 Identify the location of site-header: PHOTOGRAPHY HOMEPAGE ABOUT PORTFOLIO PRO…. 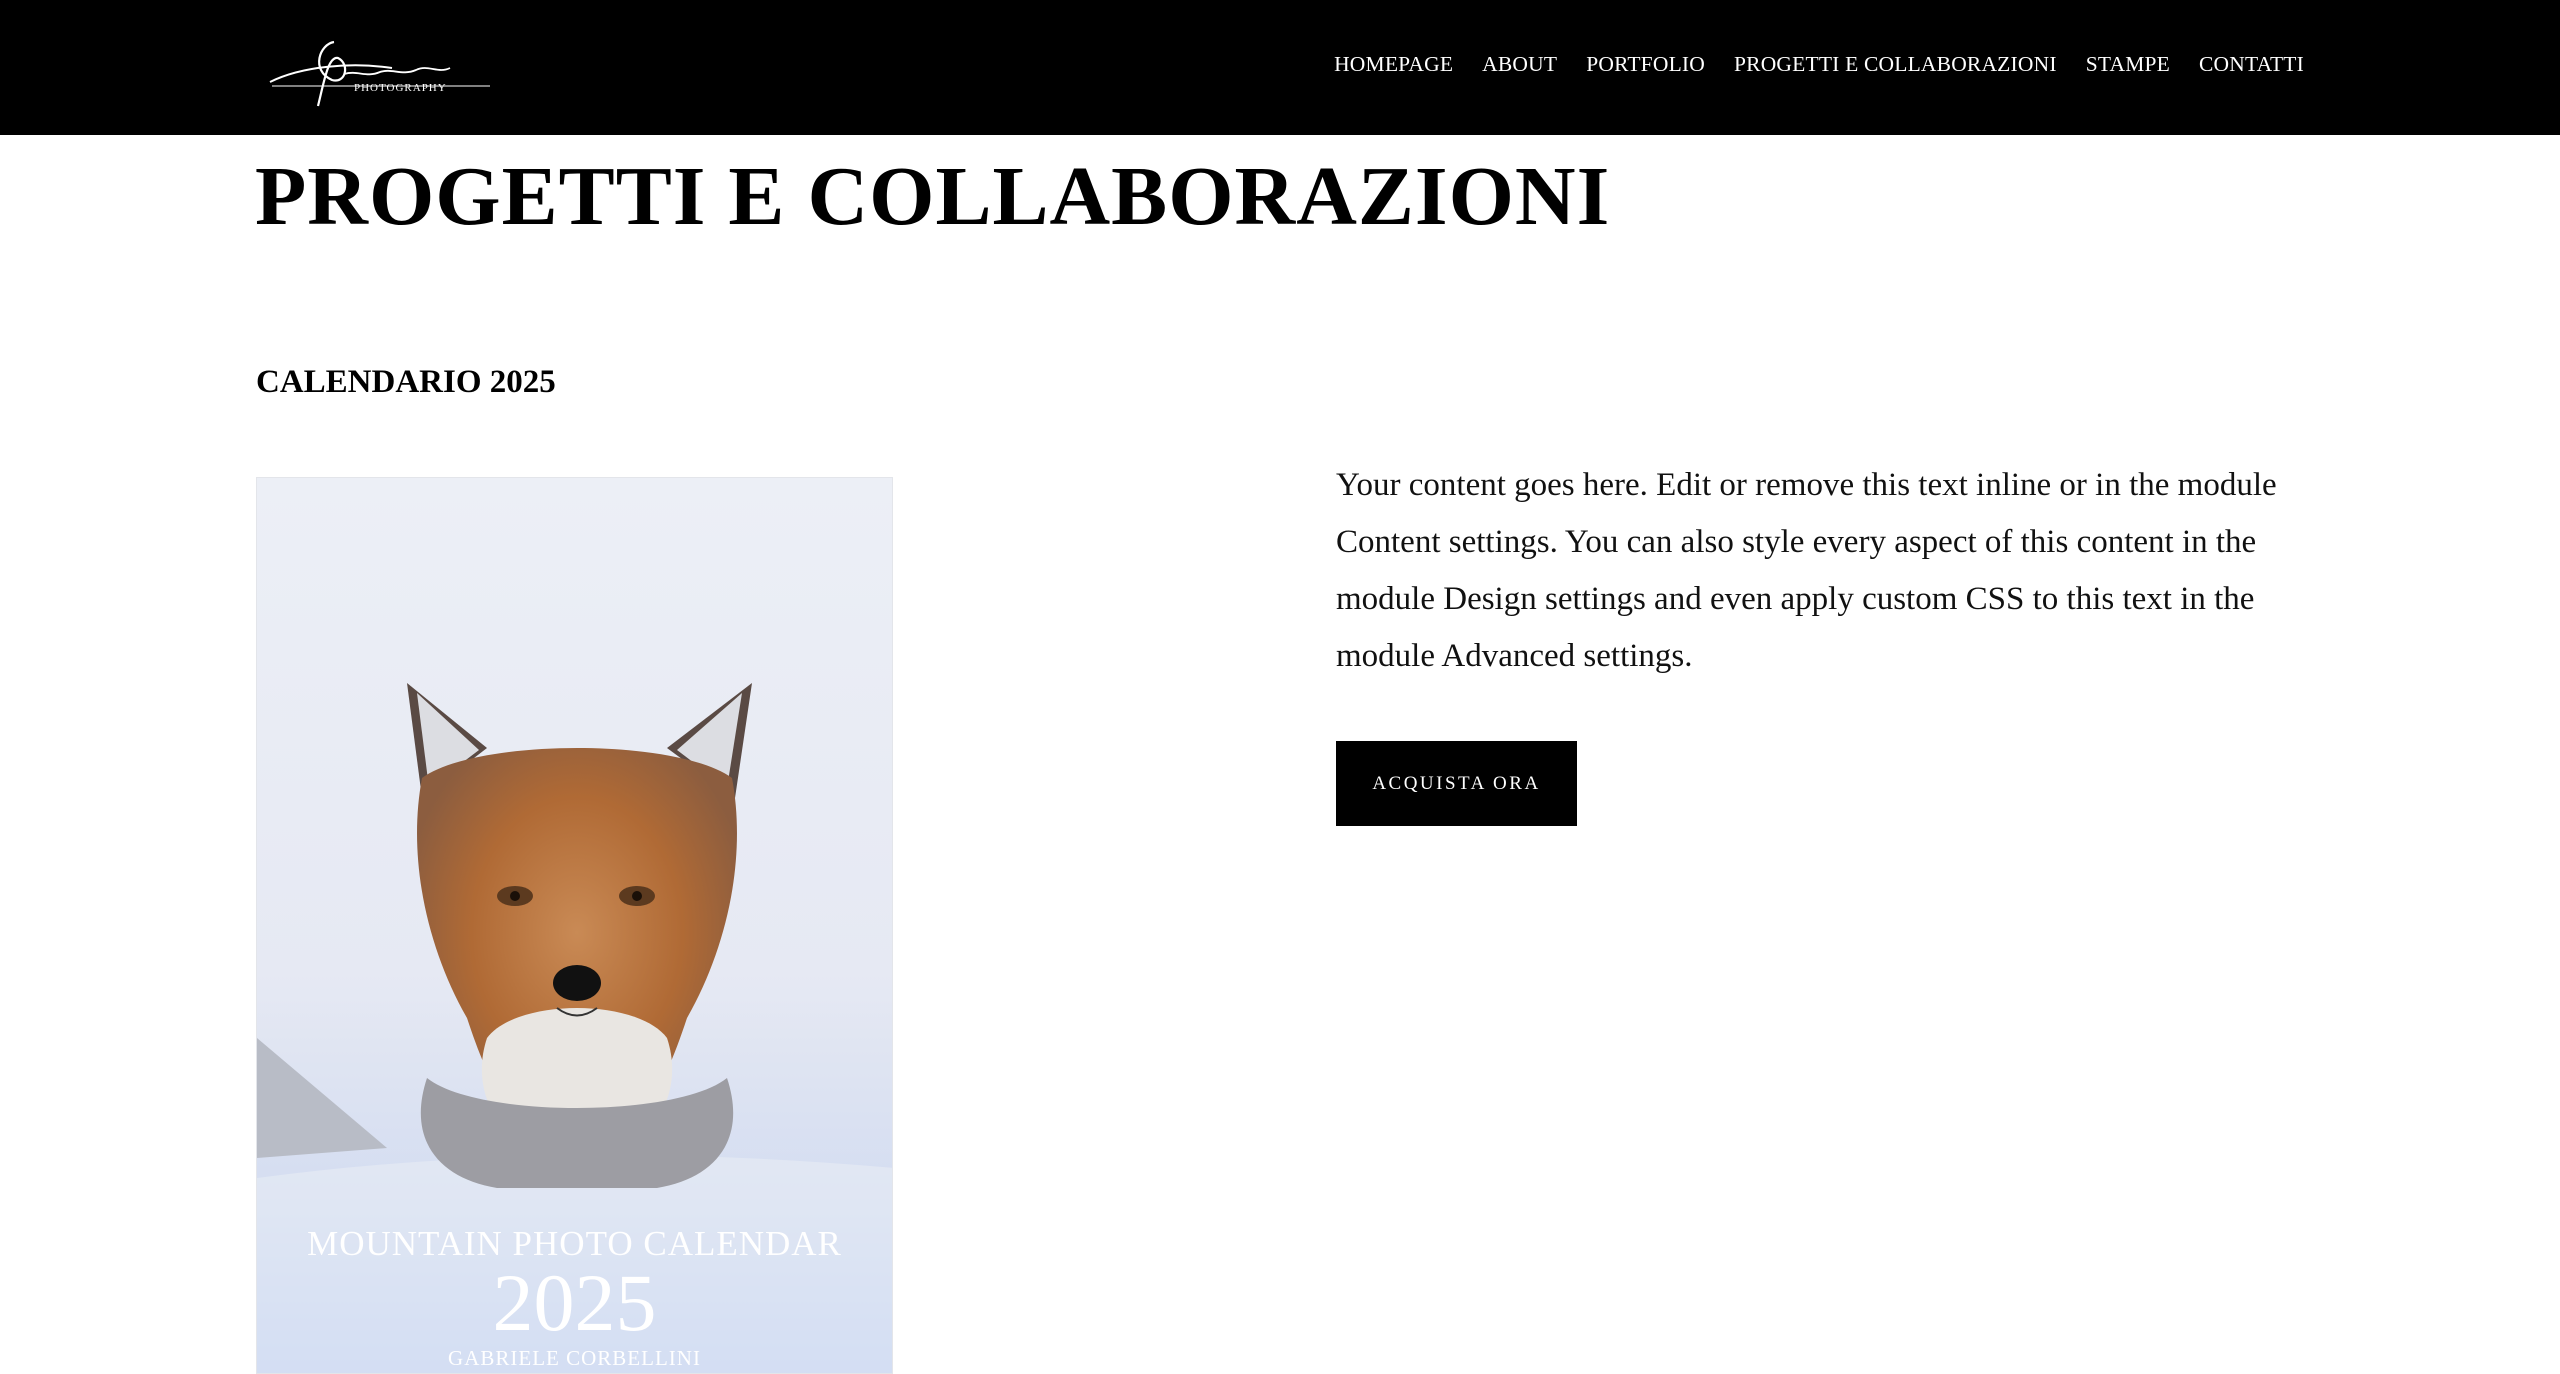
(1280, 67).